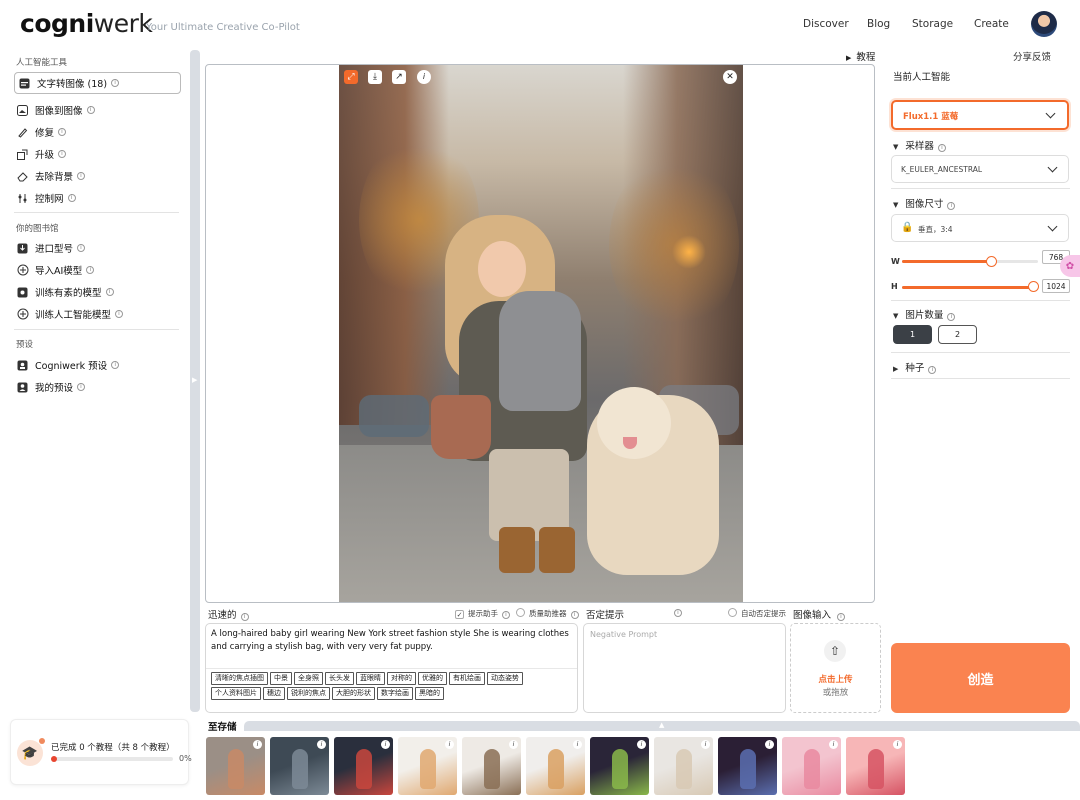  I want to click on tutorial-link: ▶ 教程, so click(860, 56).